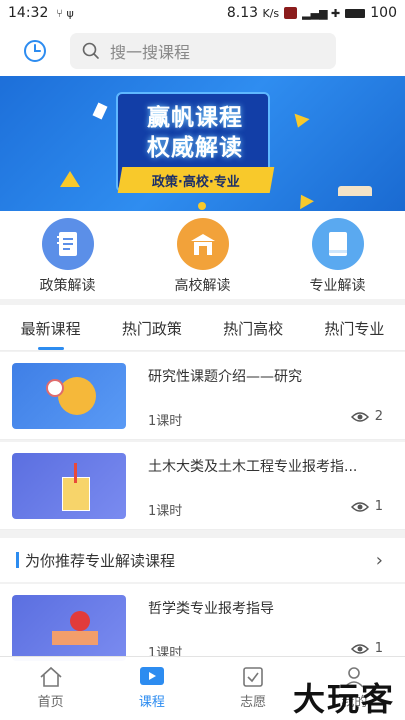  I want to click on quick-link-policy: 政策解读, so click(67, 255).